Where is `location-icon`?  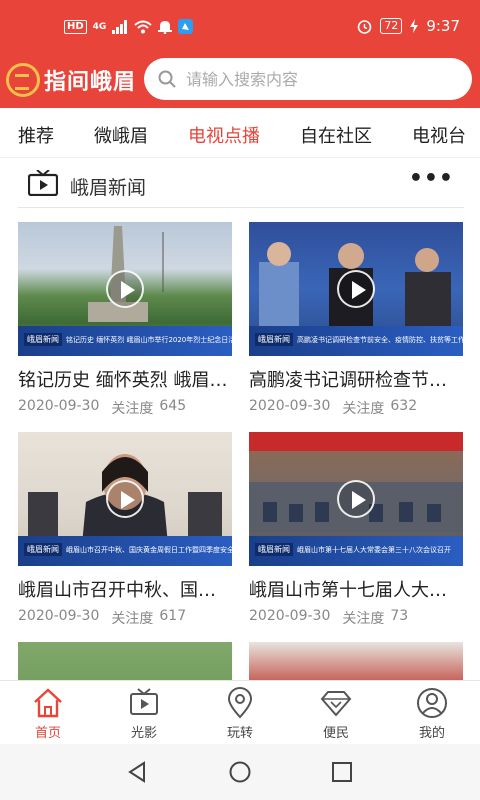 location-icon is located at coordinates (240, 703).